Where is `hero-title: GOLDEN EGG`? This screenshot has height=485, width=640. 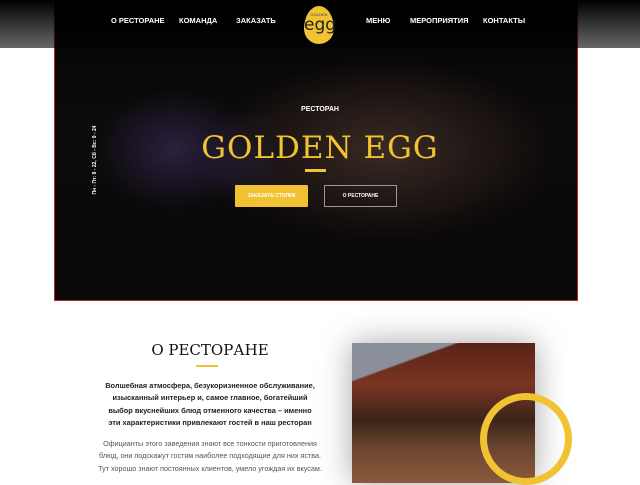
hero-title: GOLDEN EGG is located at coordinates (320, 148).